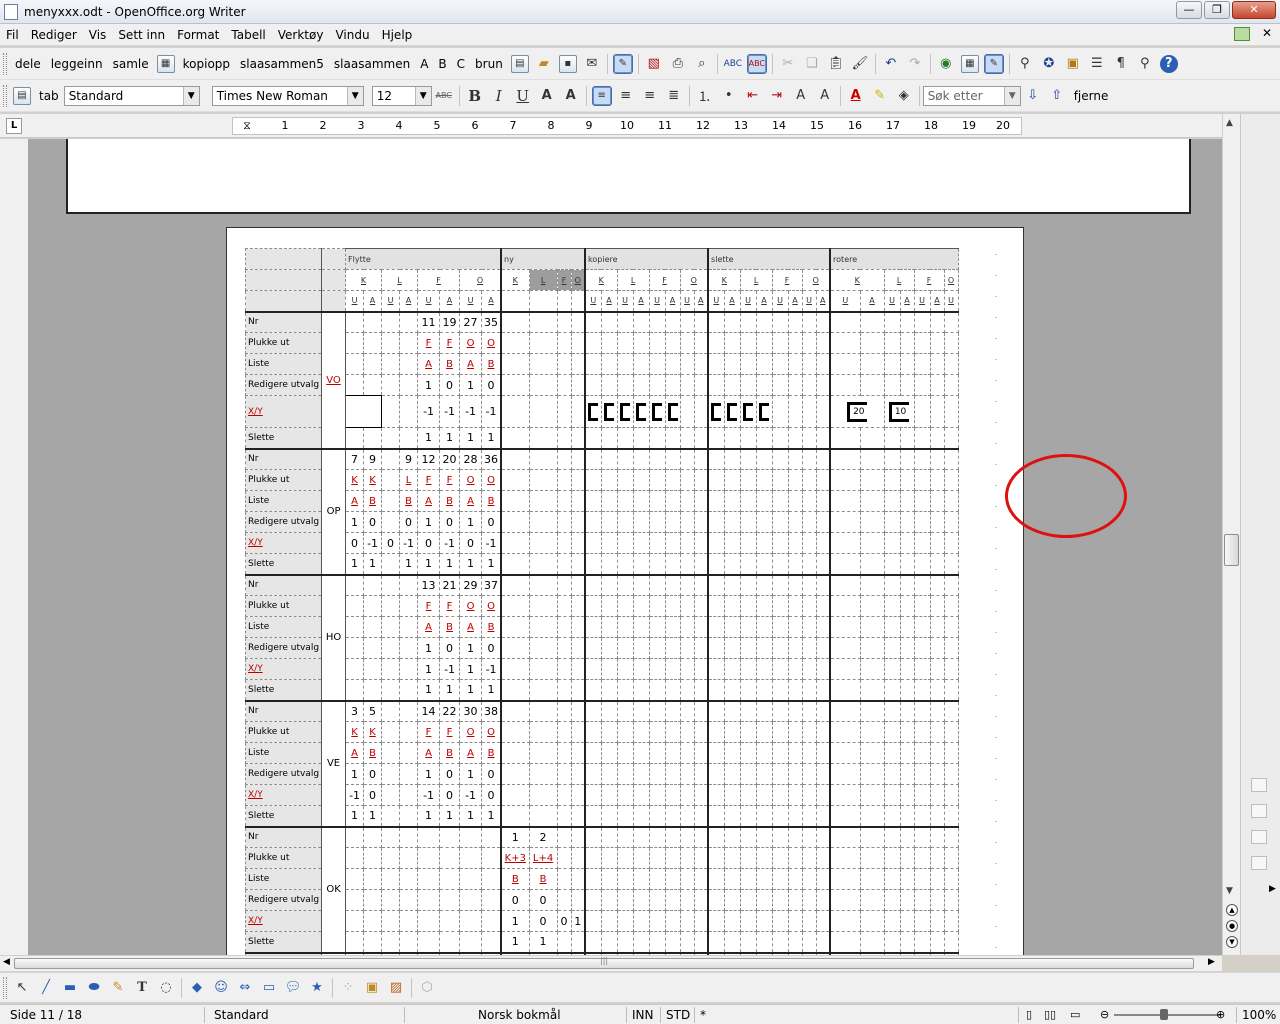  Describe the element at coordinates (427, 988) in the screenshot. I see `extrusion-icon: ⬡` at that location.